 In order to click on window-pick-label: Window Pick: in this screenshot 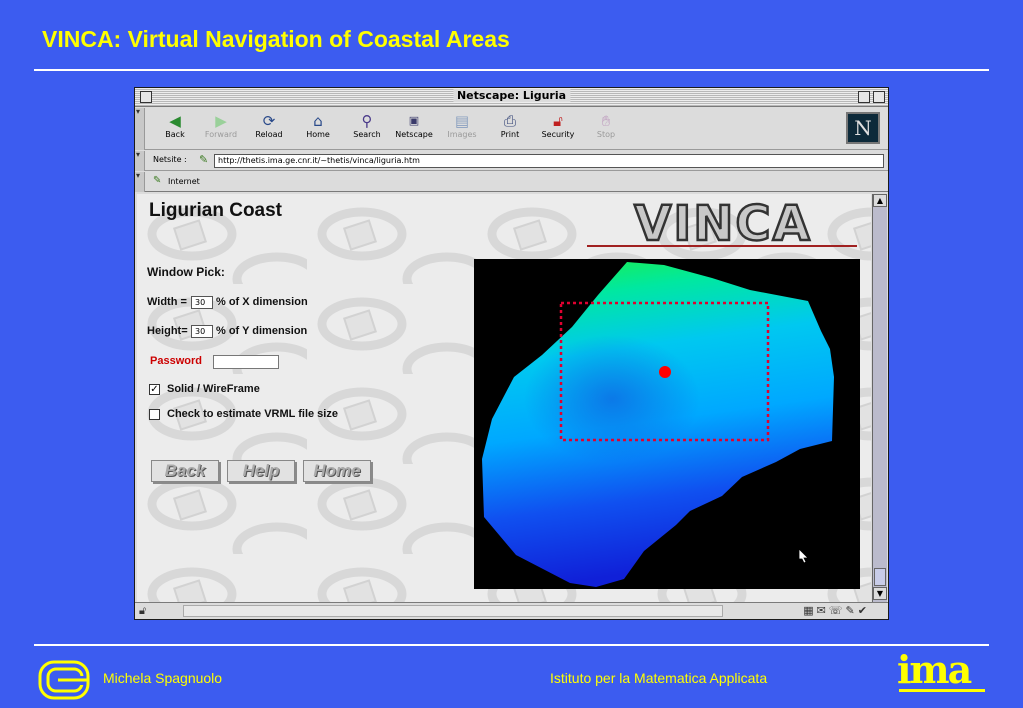, I will do `click(186, 272)`.